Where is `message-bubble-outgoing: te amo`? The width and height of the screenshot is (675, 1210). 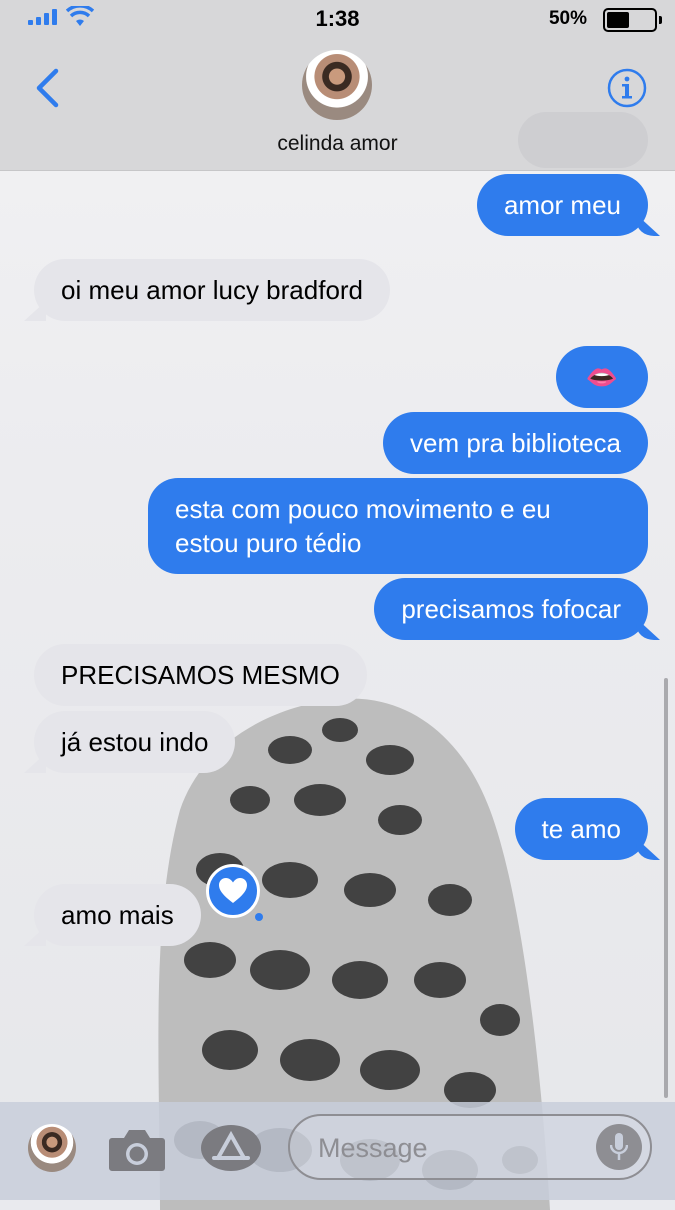
message-bubble-outgoing: te amo is located at coordinates (581, 829).